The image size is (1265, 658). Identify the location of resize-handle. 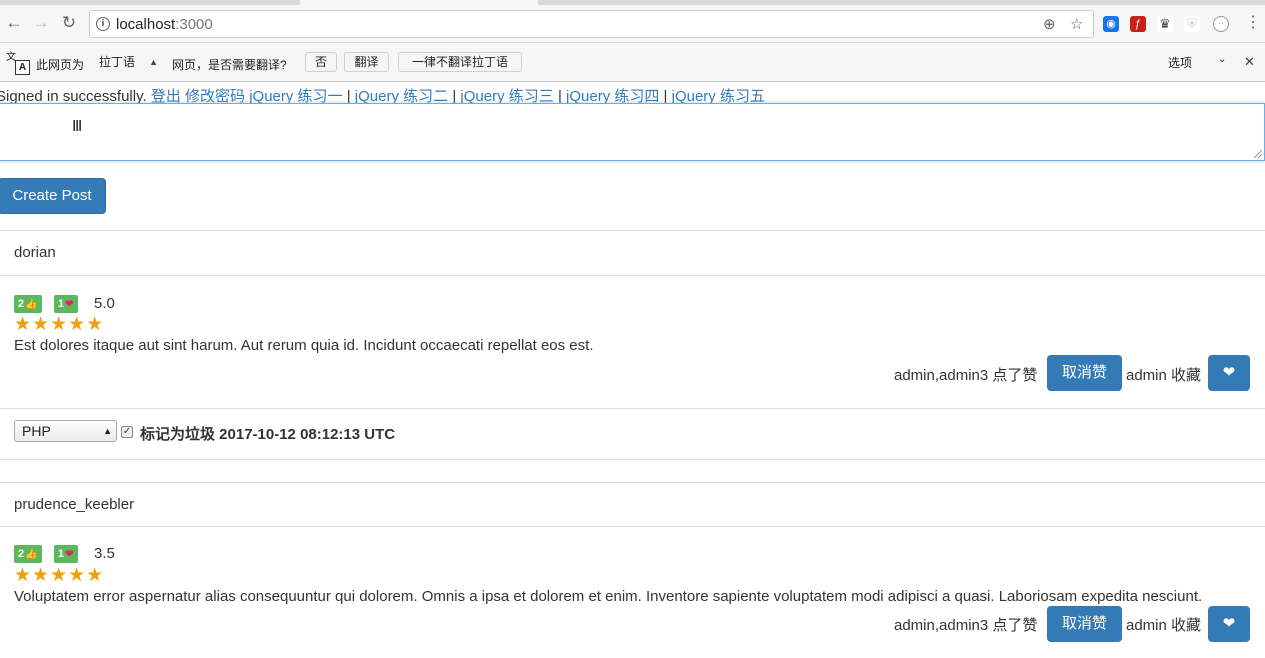
(1258, 154).